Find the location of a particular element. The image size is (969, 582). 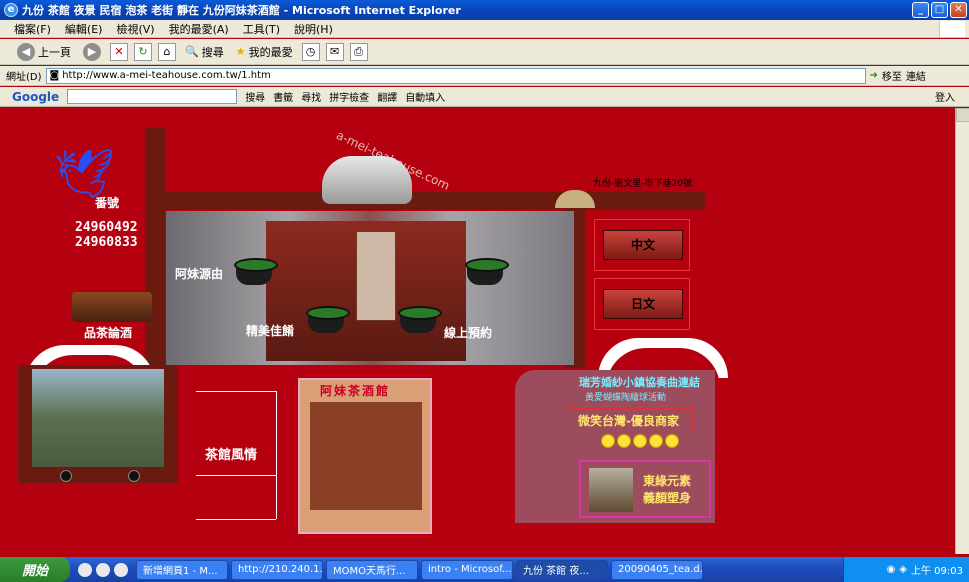

address-label: 網址(D) is located at coordinates (24, 77).